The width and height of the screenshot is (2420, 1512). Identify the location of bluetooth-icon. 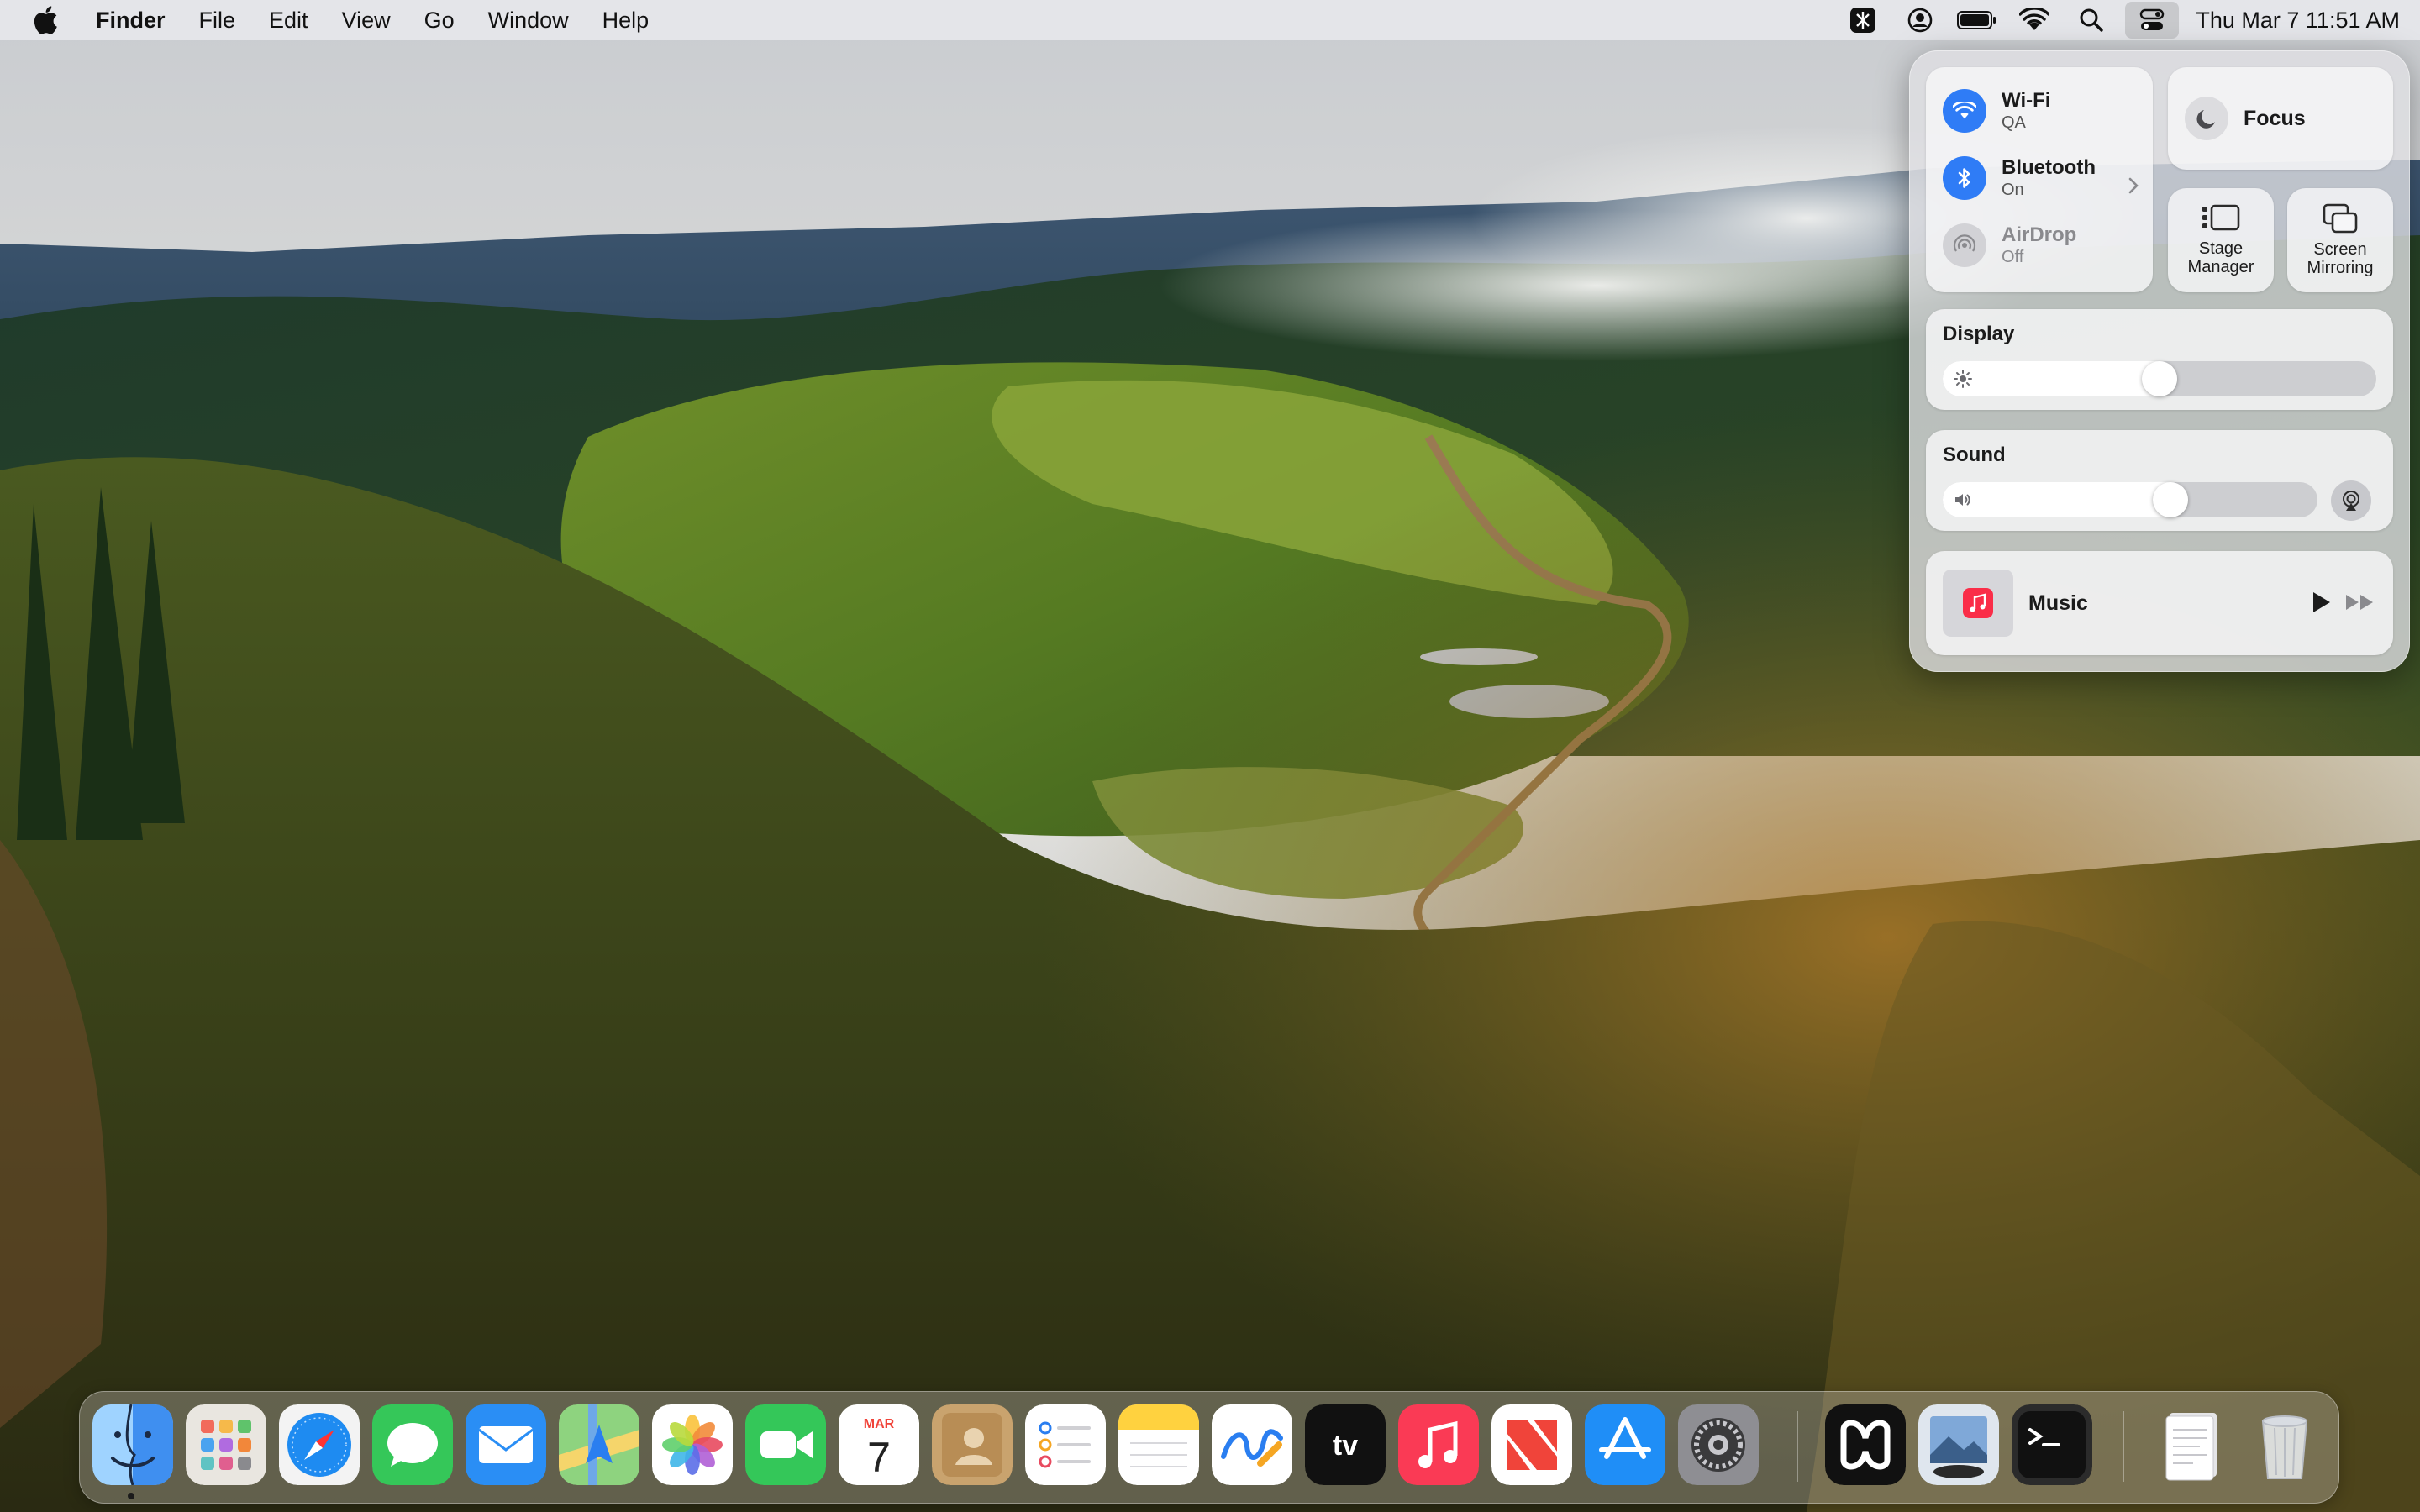
(1965, 178).